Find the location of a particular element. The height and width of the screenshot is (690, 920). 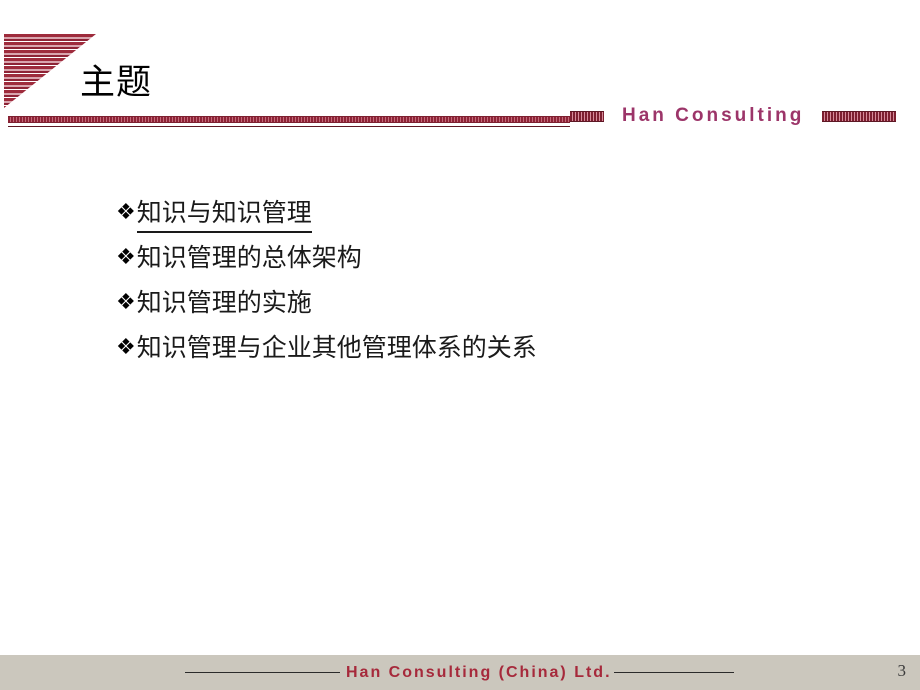

list-item: ❖ 知识管理的实施 is located at coordinates (486, 308).